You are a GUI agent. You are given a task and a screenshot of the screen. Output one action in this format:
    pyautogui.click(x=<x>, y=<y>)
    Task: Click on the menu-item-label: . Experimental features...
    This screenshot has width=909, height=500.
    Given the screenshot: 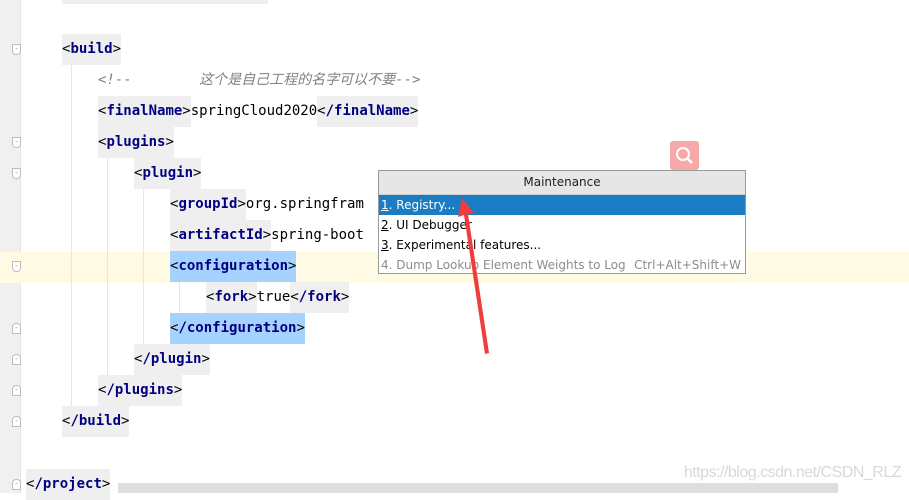 What is the action you would take?
    pyautogui.click(x=465, y=245)
    